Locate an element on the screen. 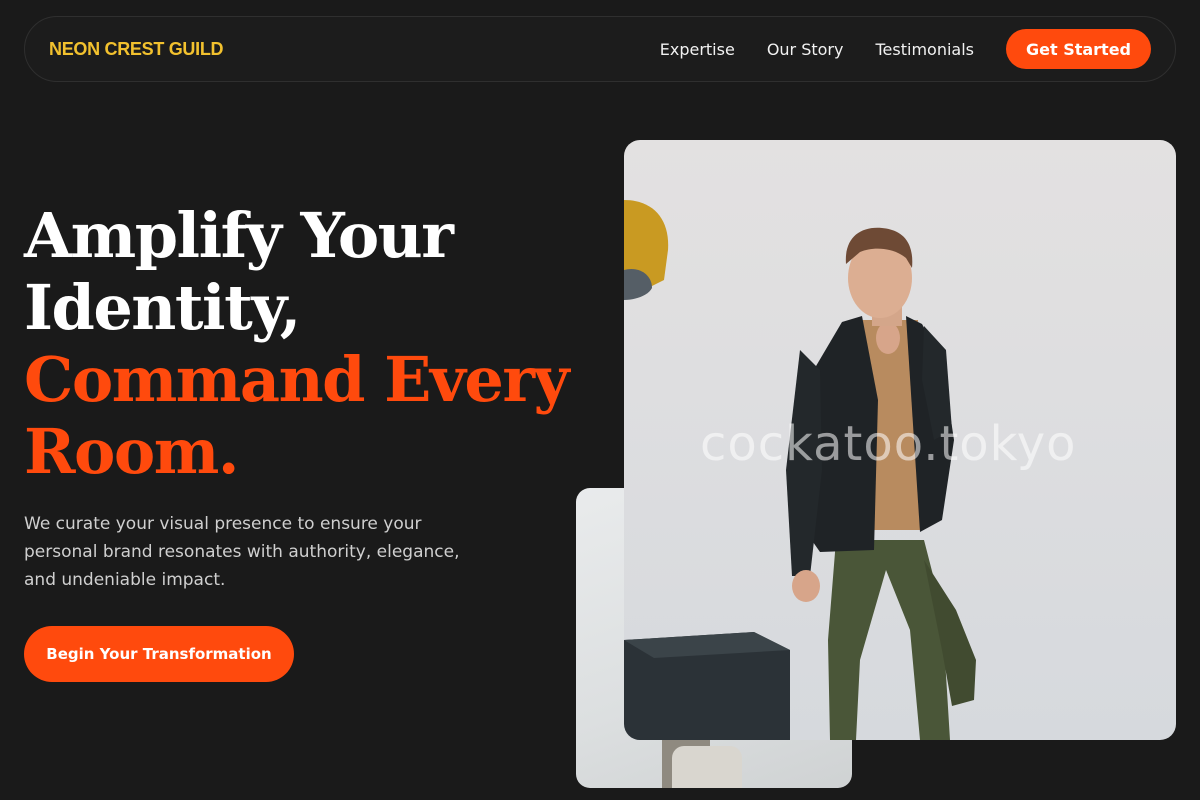 The width and height of the screenshot is (1200, 800). headline-line-3: Command Every is located at coordinates (297, 379).